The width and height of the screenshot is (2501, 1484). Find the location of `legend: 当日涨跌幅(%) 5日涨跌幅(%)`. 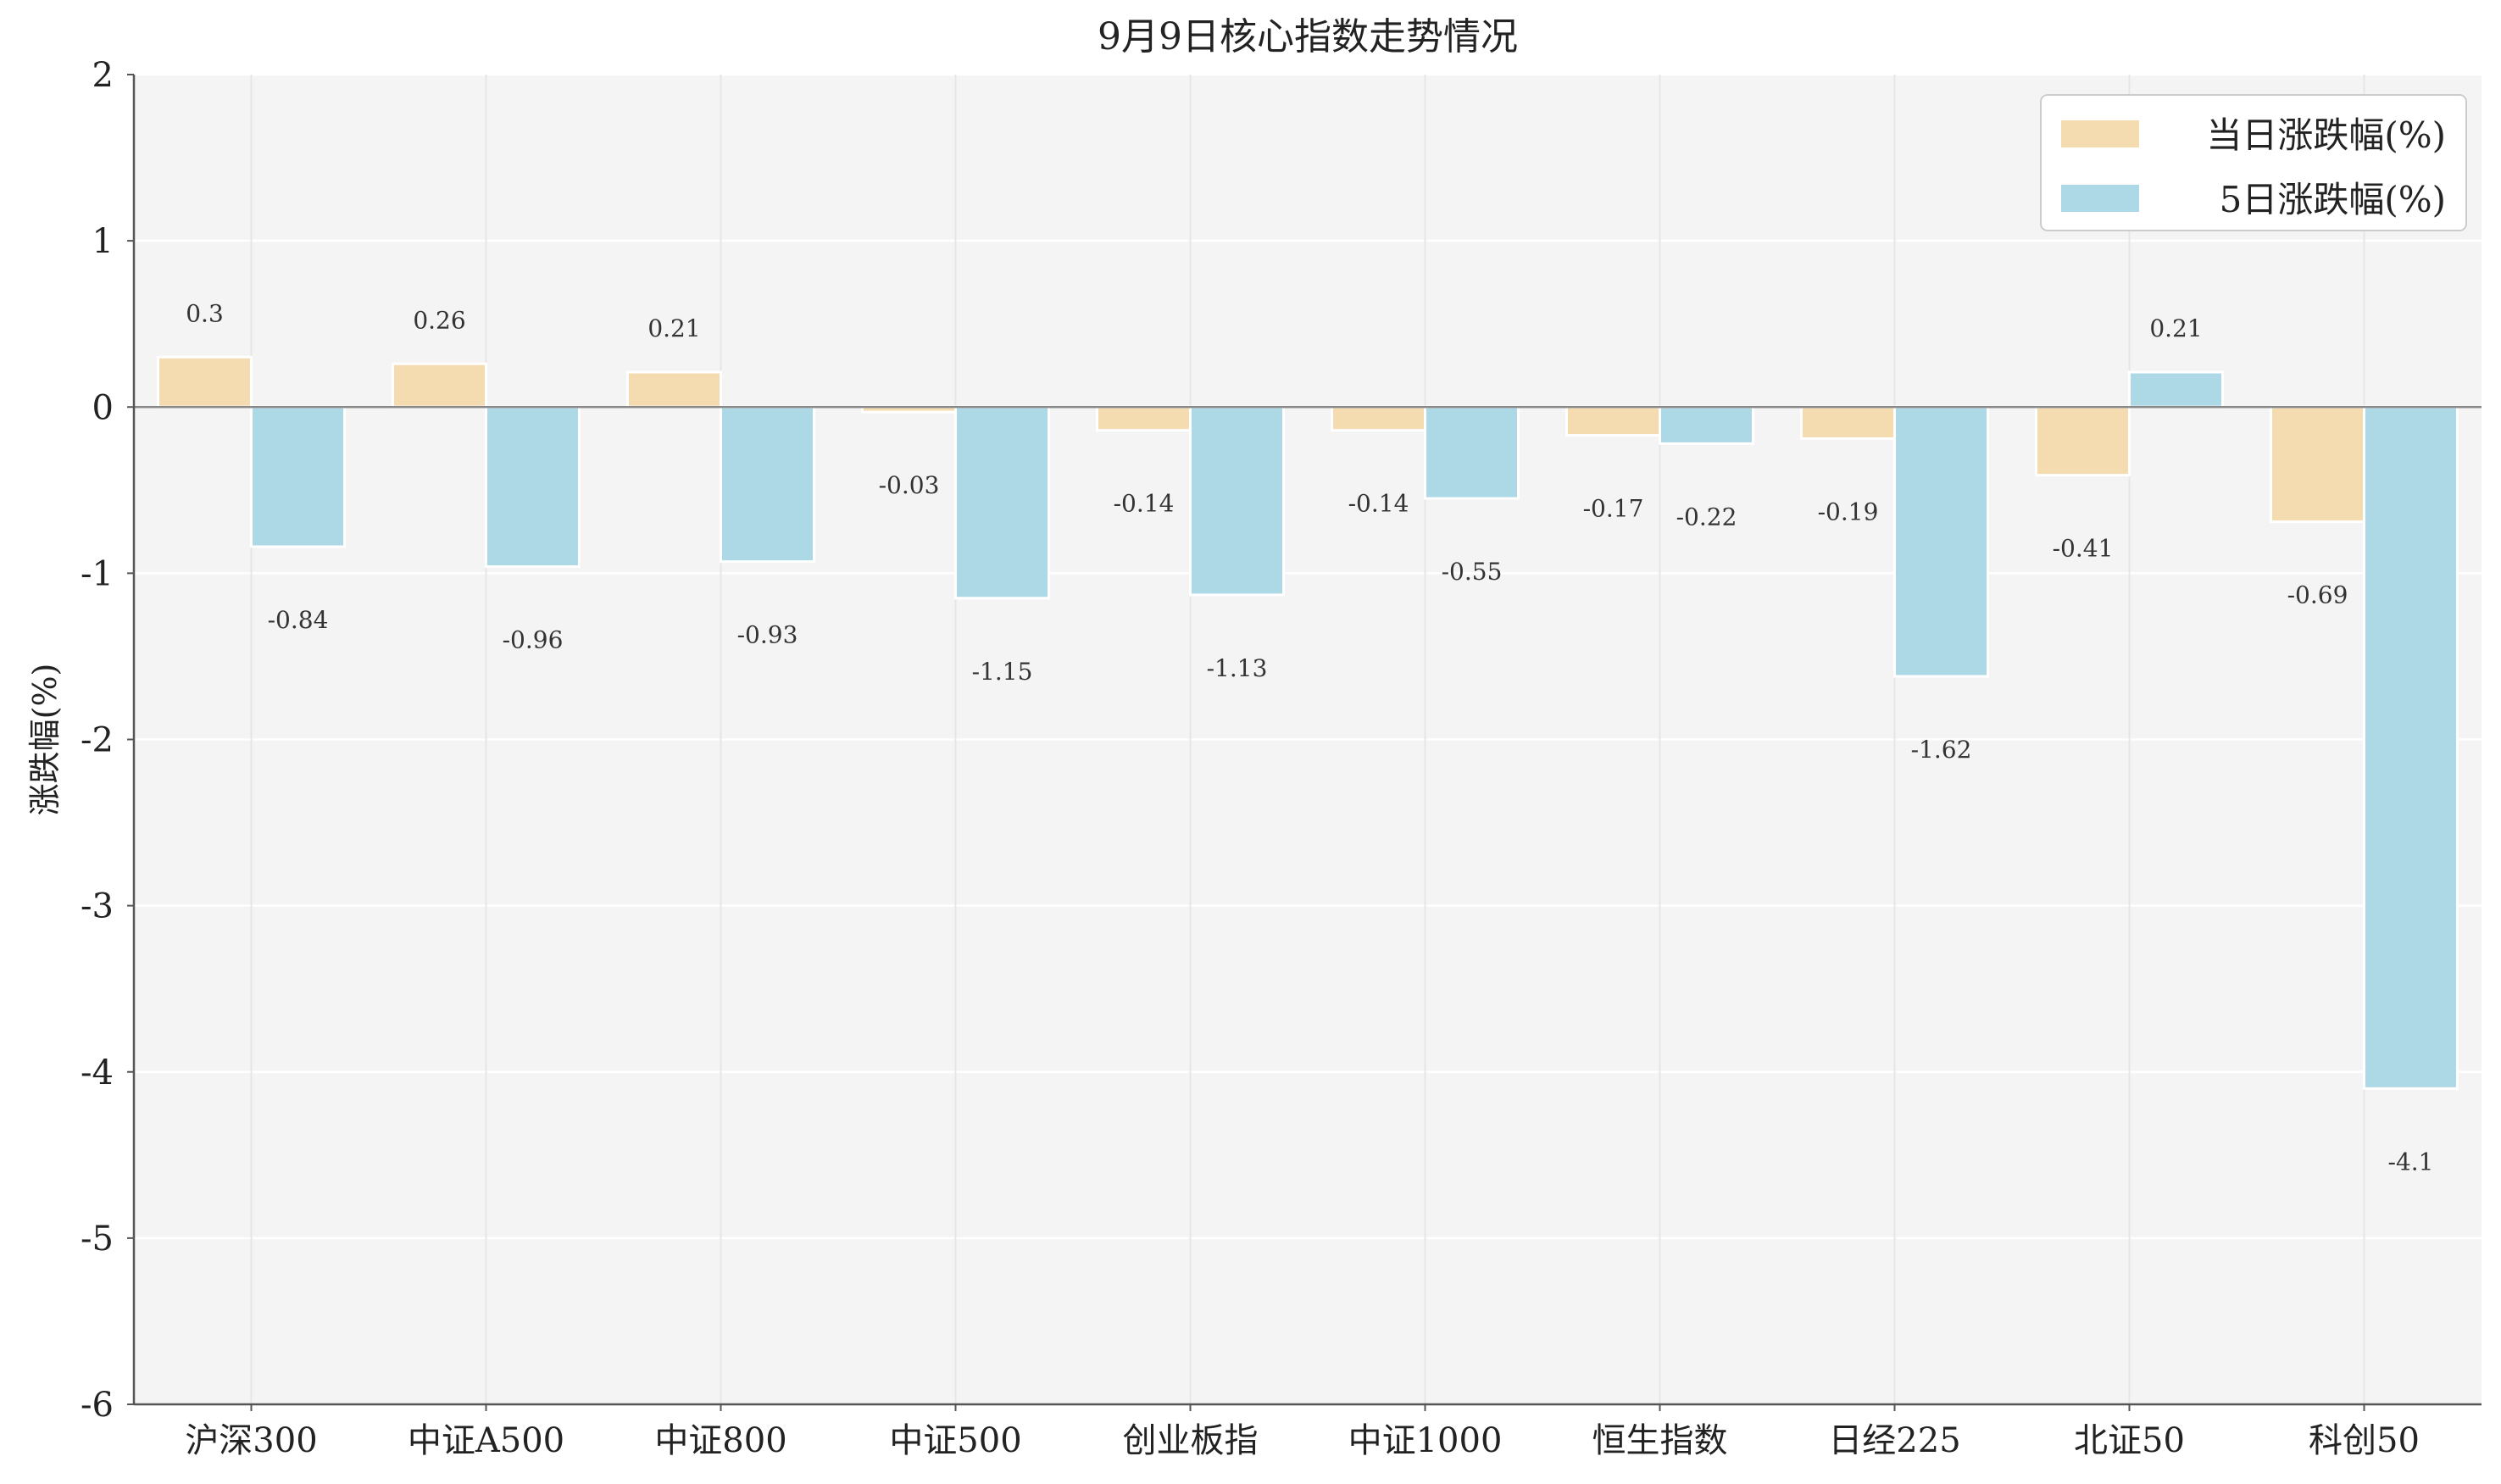

legend: 当日涨跌幅(%) 5日涨跌幅(%) is located at coordinates (2253, 162).